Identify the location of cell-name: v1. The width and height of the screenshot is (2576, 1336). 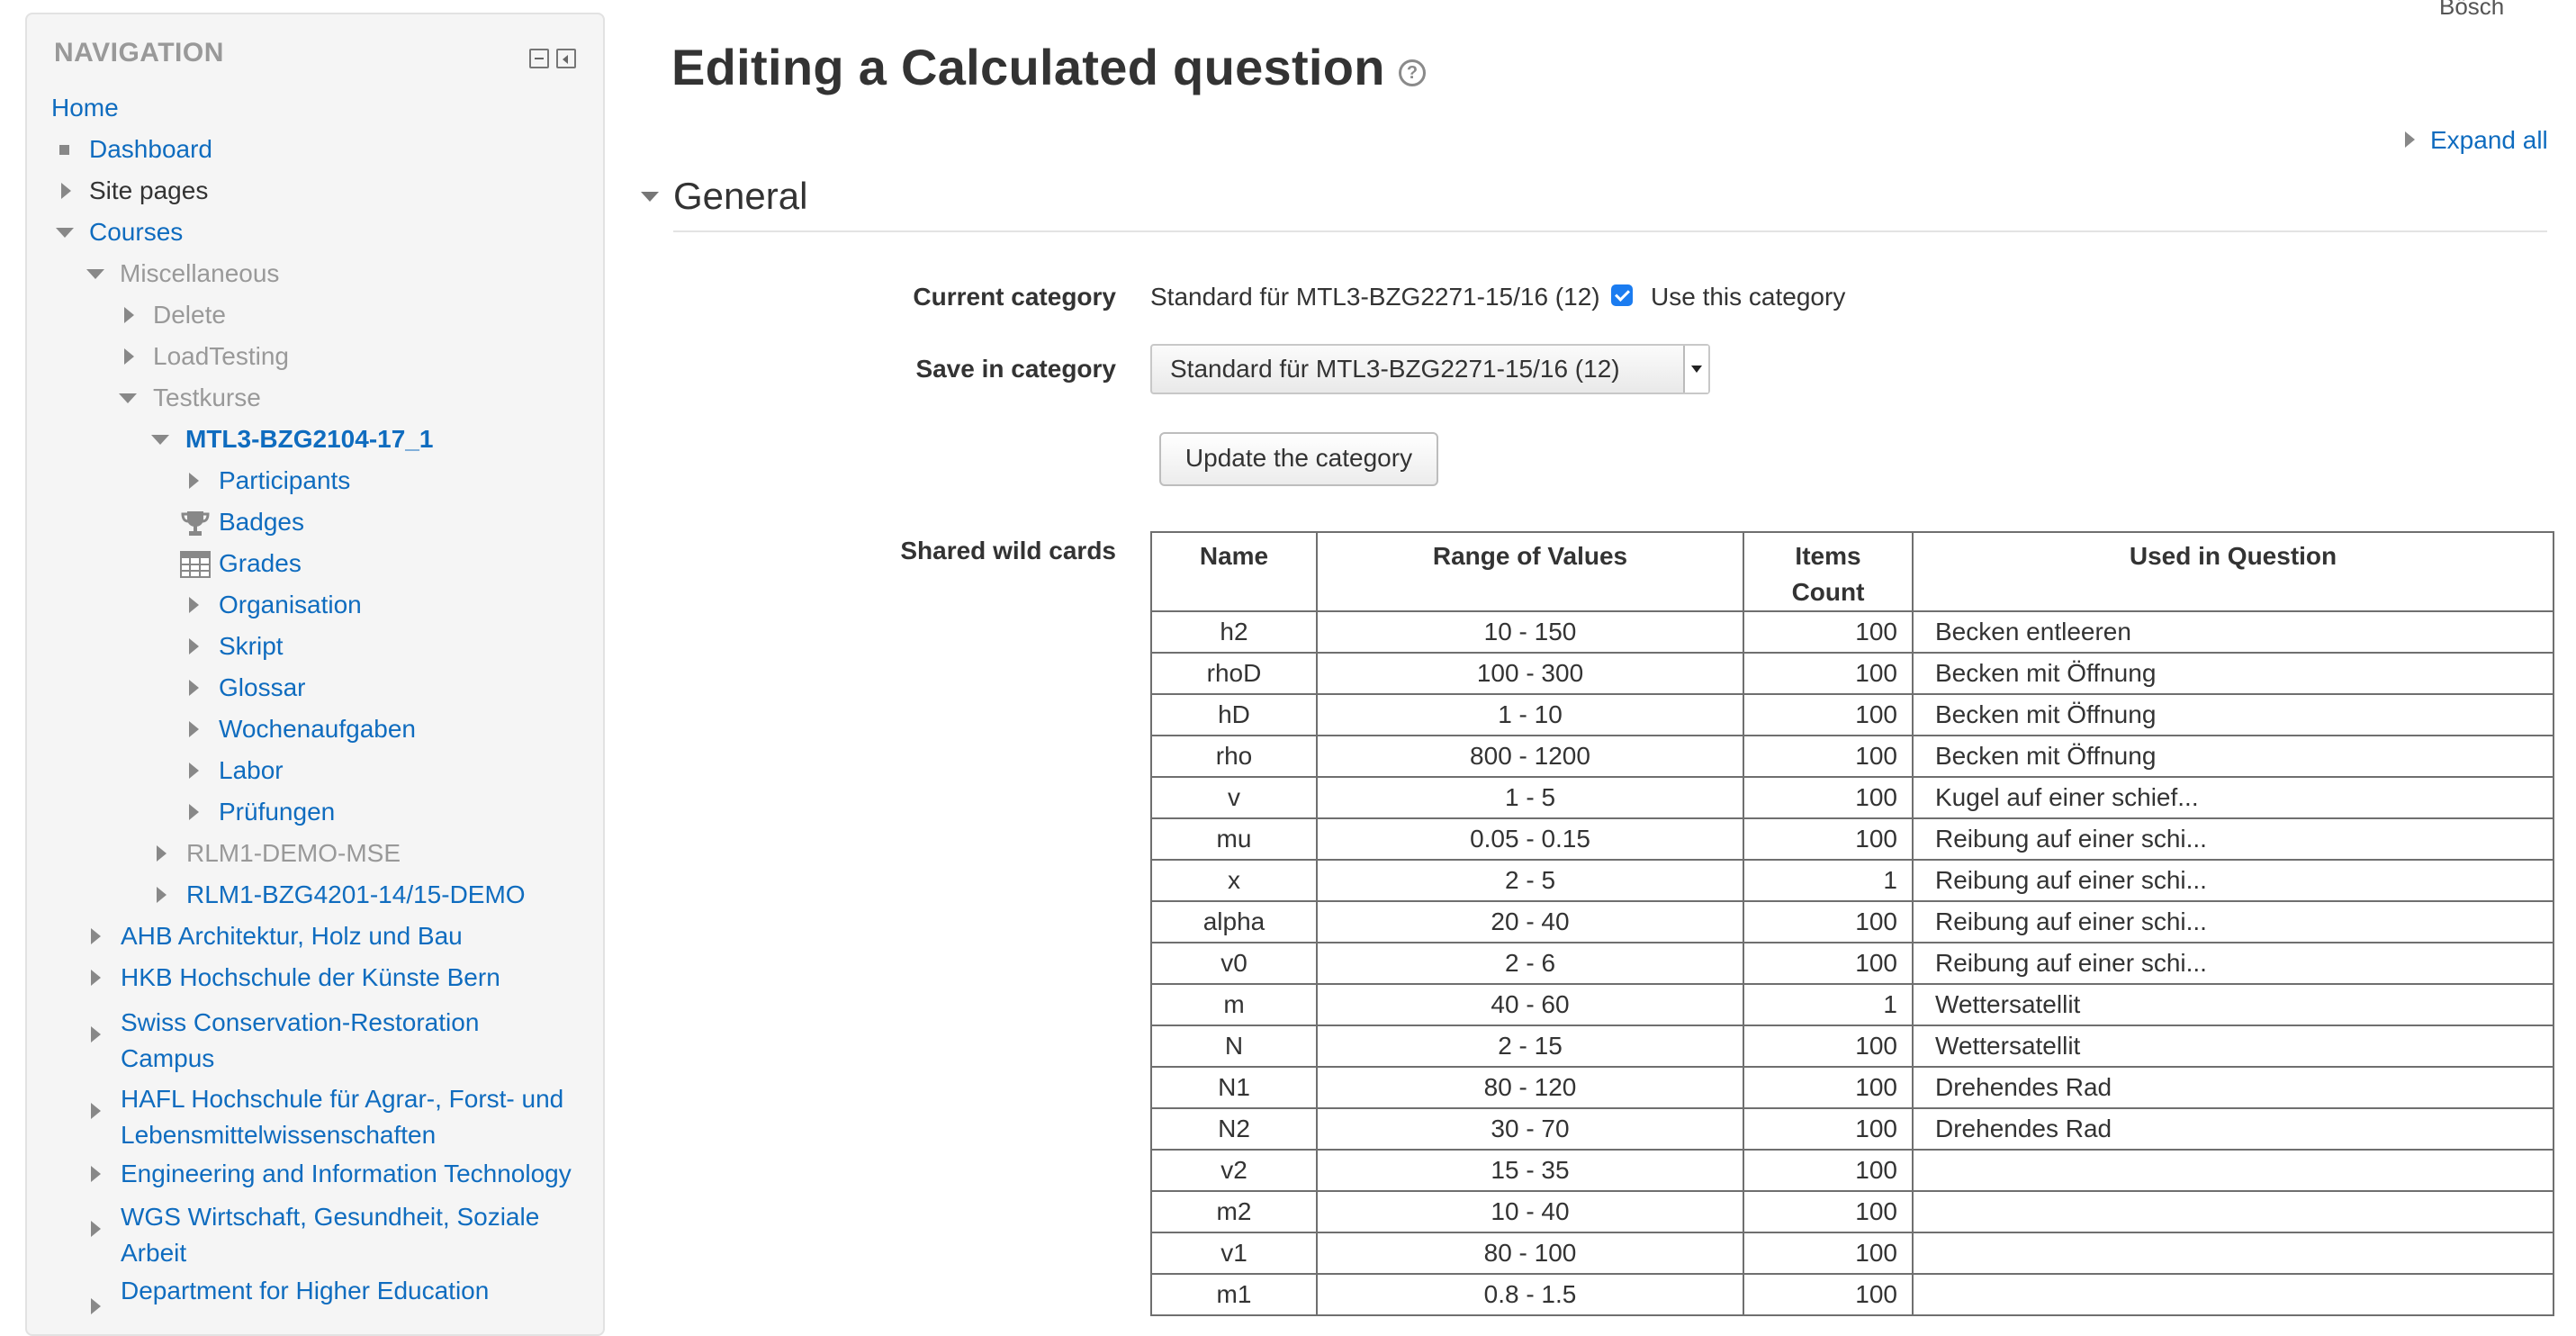
(1234, 1253).